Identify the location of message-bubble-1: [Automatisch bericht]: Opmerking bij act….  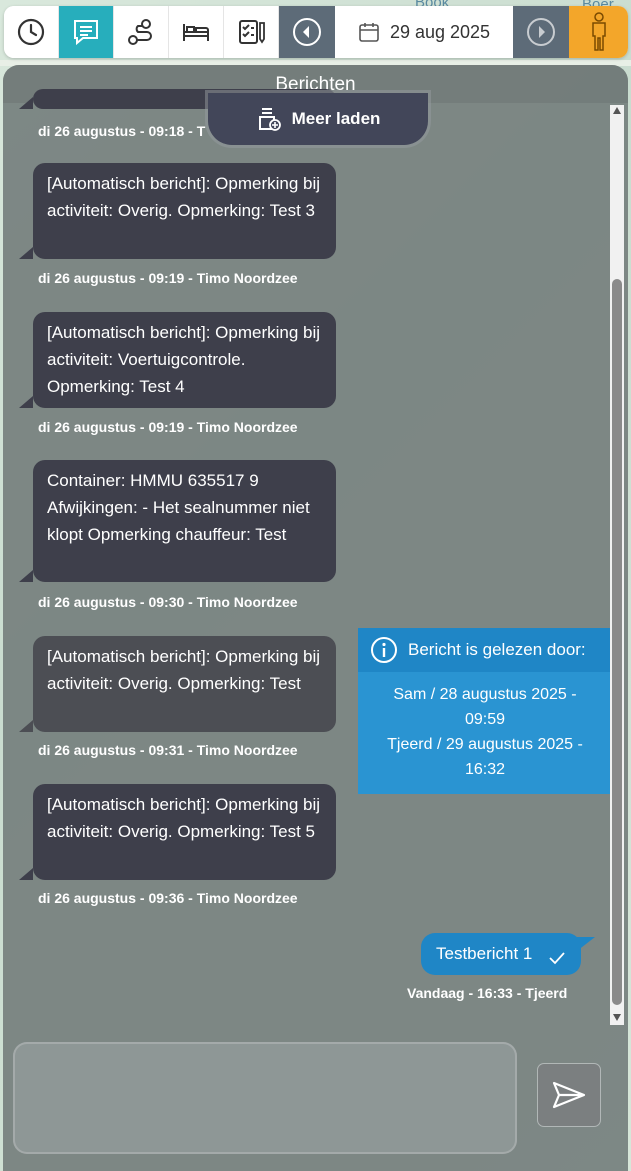
(177, 211).